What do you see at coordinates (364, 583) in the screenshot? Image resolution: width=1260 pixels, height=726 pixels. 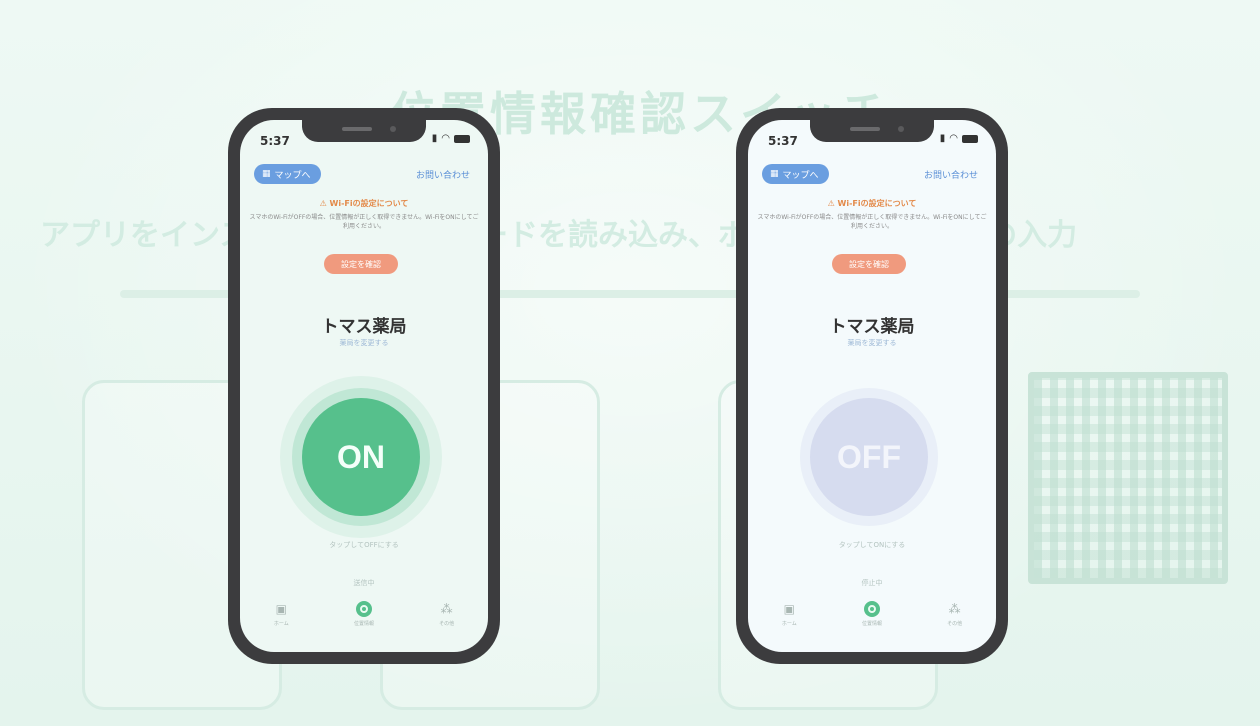 I see `status-hint: 送信中` at bounding box center [364, 583].